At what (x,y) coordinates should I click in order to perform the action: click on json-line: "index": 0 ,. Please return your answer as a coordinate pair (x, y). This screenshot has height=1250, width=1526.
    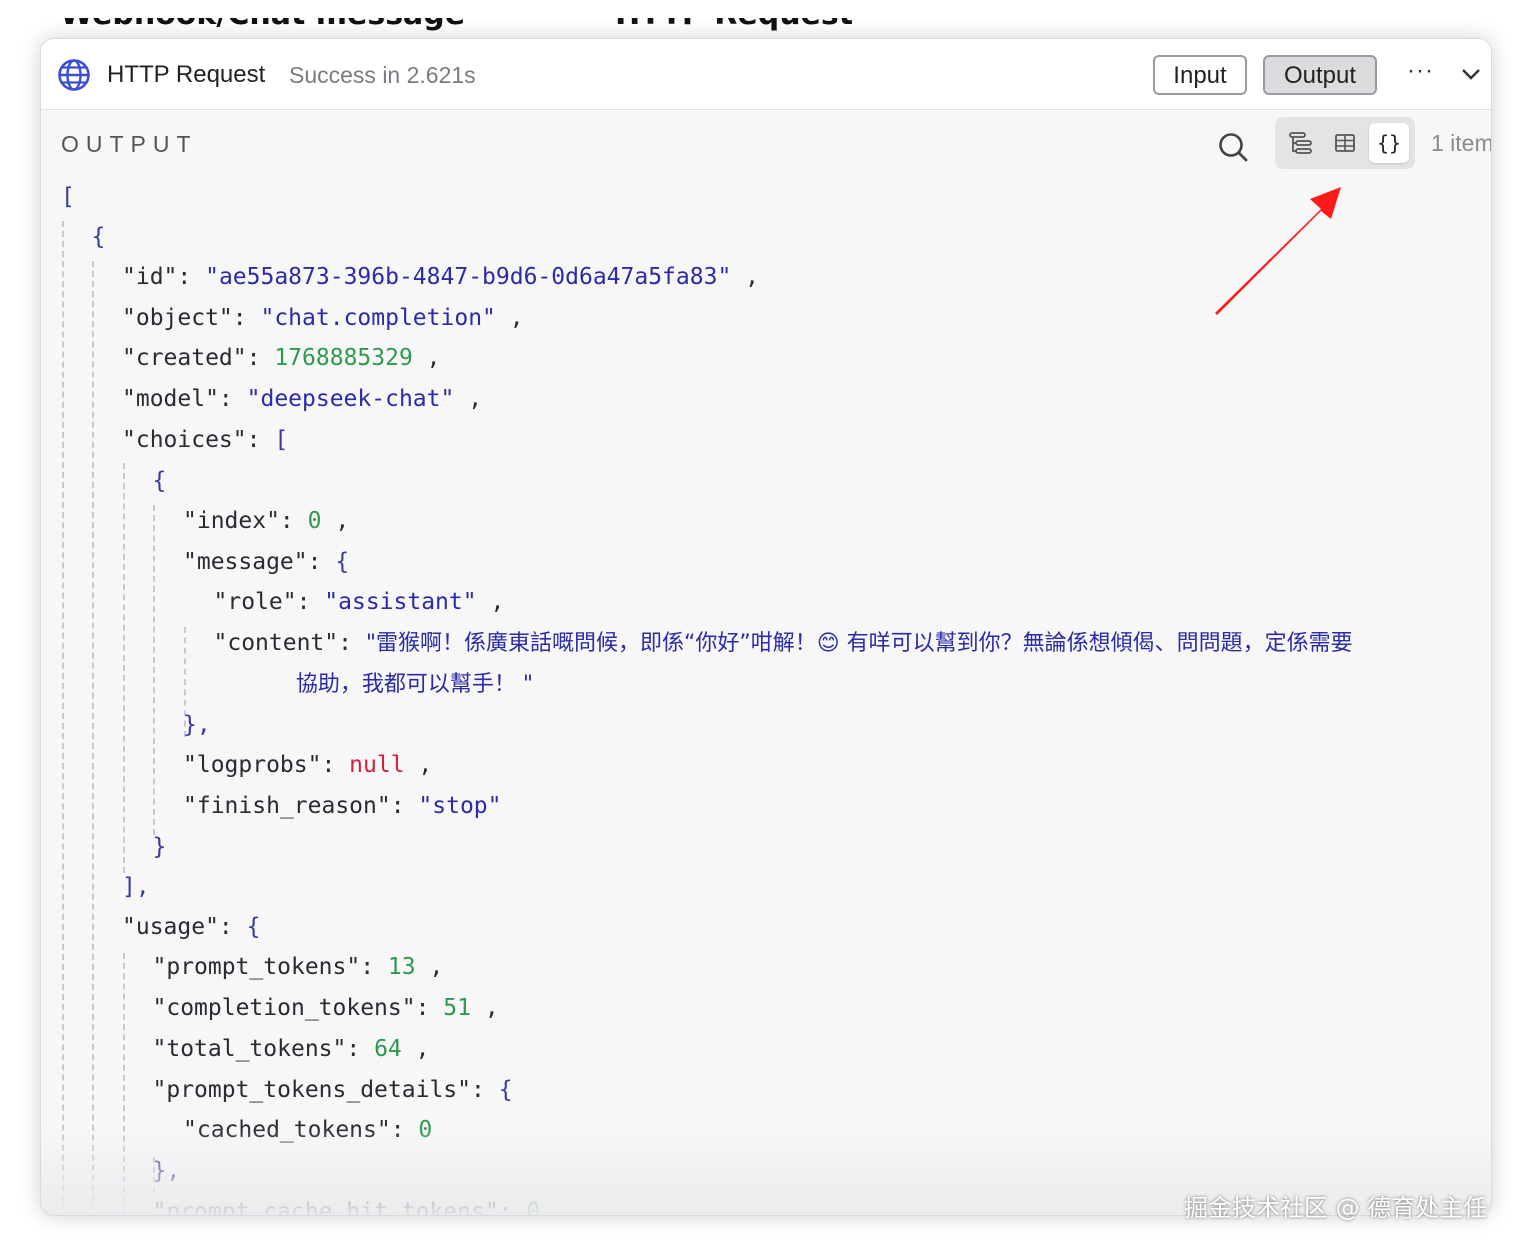
    Looking at the image, I should click on (266, 521).